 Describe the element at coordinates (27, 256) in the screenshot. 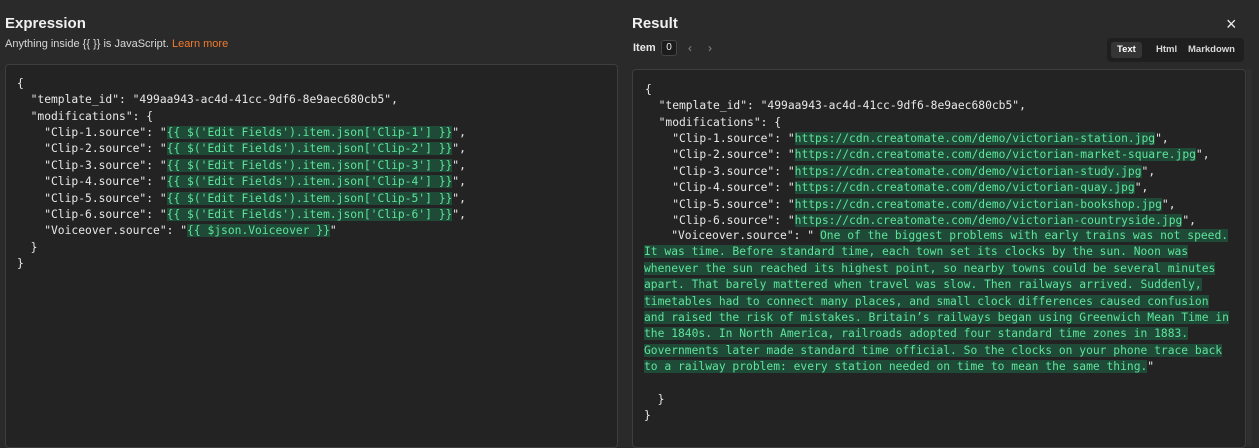

I see `expression-code-close: } }` at that location.